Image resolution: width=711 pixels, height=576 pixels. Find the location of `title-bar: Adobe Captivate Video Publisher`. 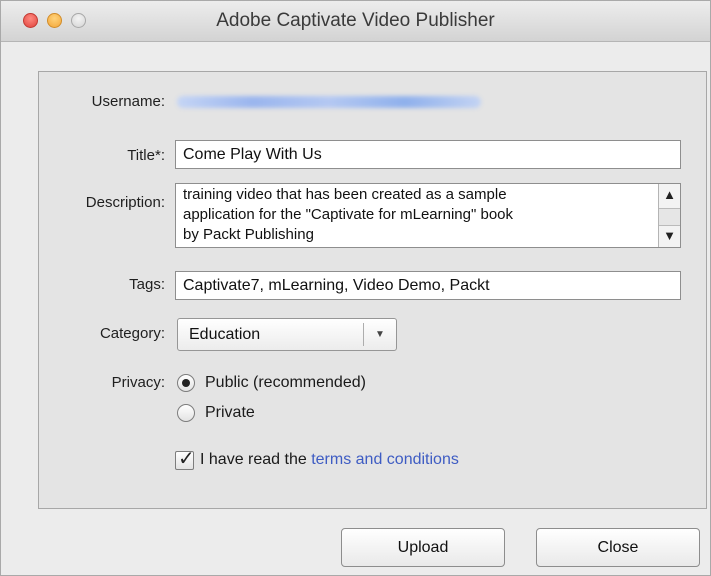

title-bar: Adobe Captivate Video Publisher is located at coordinates (355, 21).